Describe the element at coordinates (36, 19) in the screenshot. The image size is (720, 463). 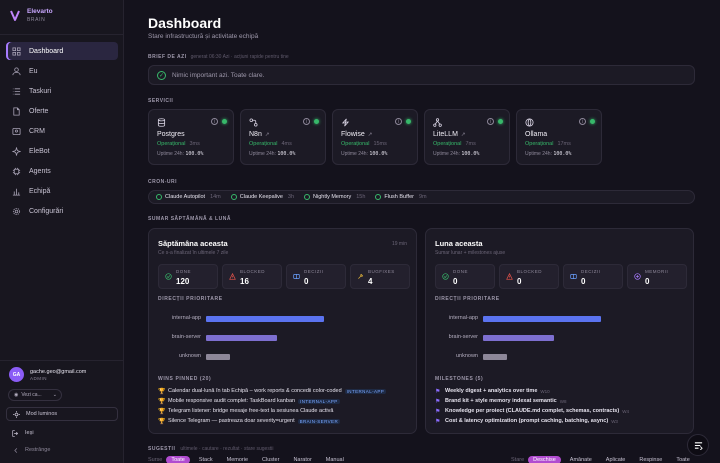
I see `app-sub: BRAIN` at that location.